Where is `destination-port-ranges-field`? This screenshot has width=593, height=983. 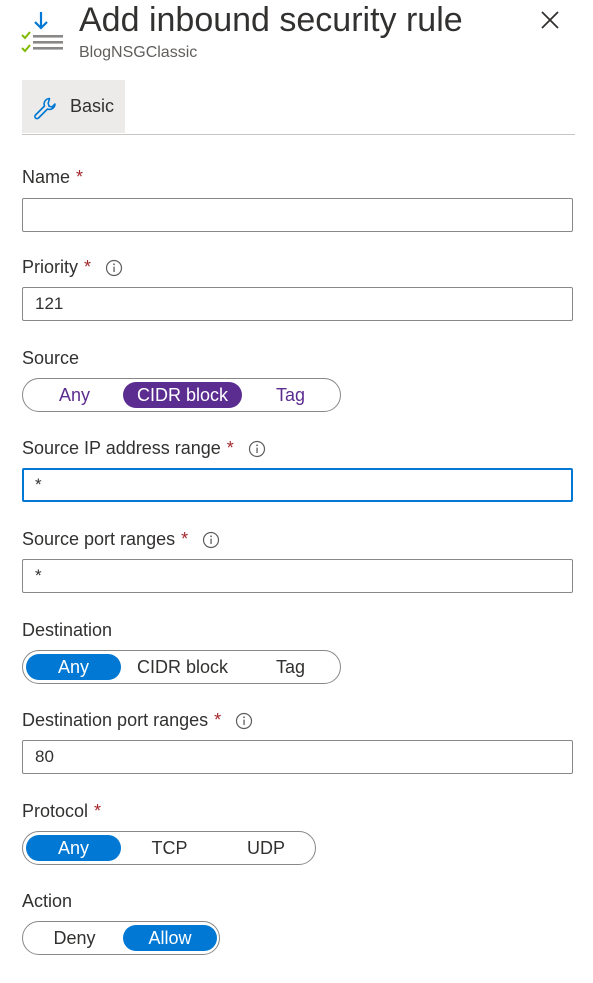 destination-port-ranges-field is located at coordinates (297, 757).